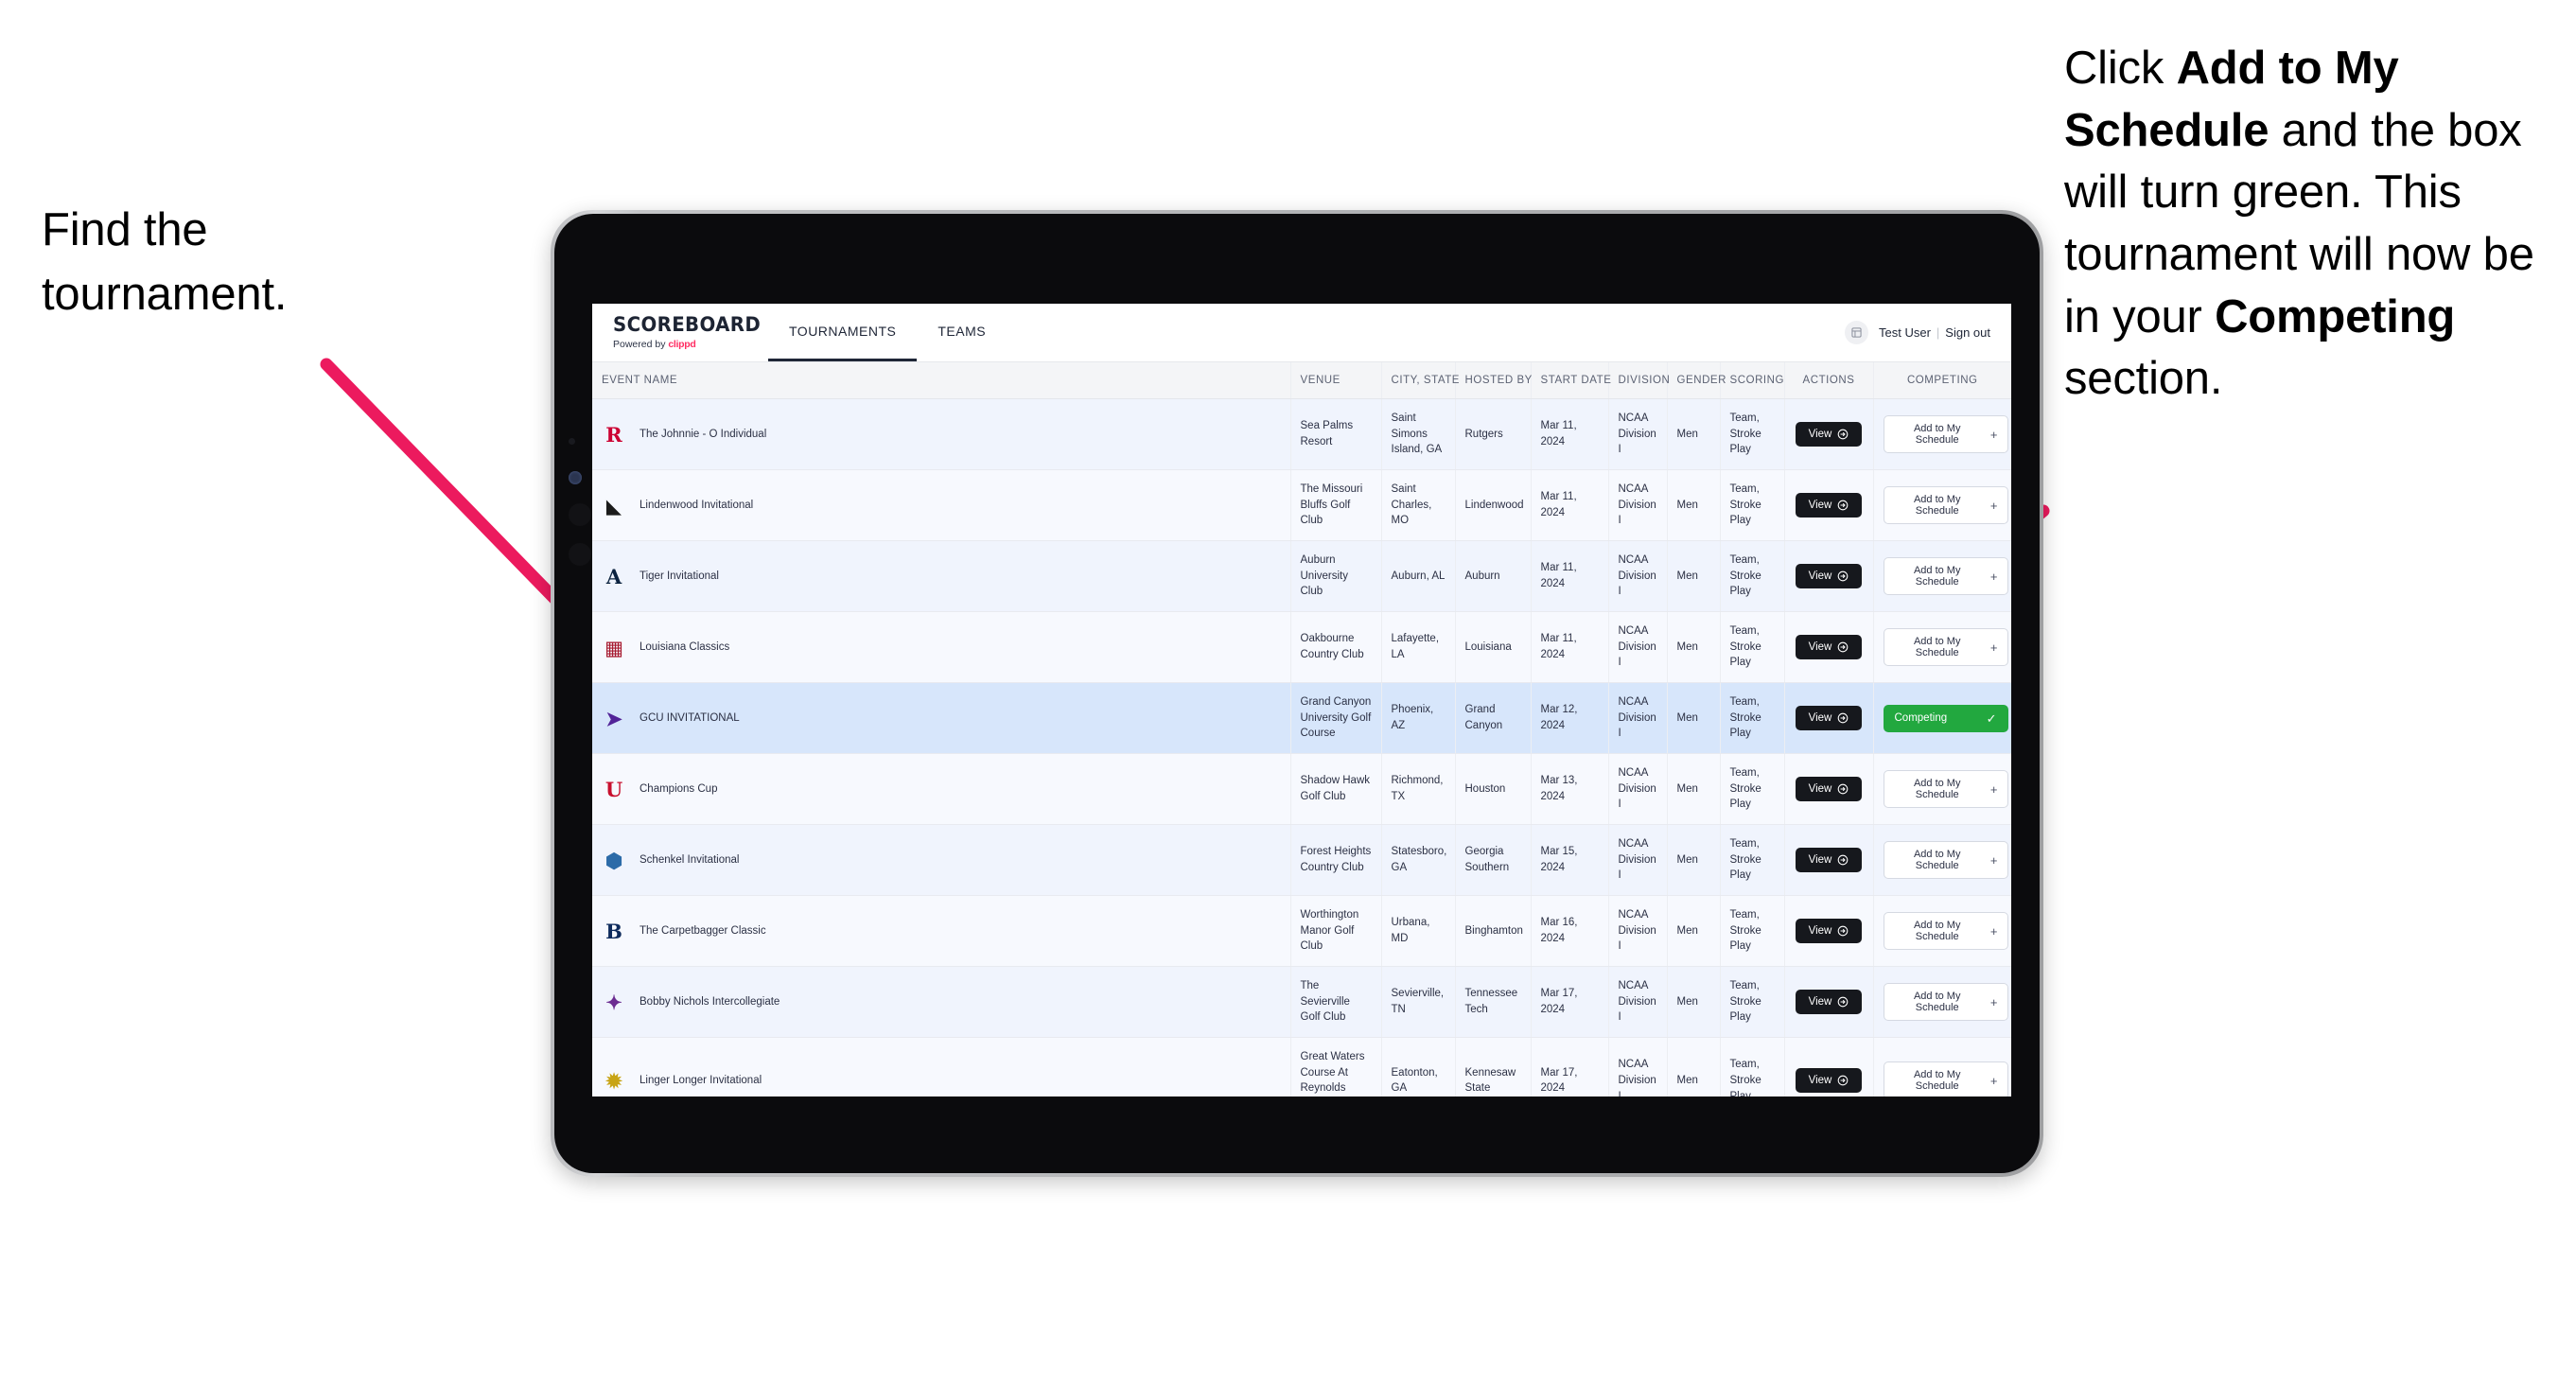  What do you see at coordinates (1336, 380) in the screenshot?
I see `col-venue: VENUE` at bounding box center [1336, 380].